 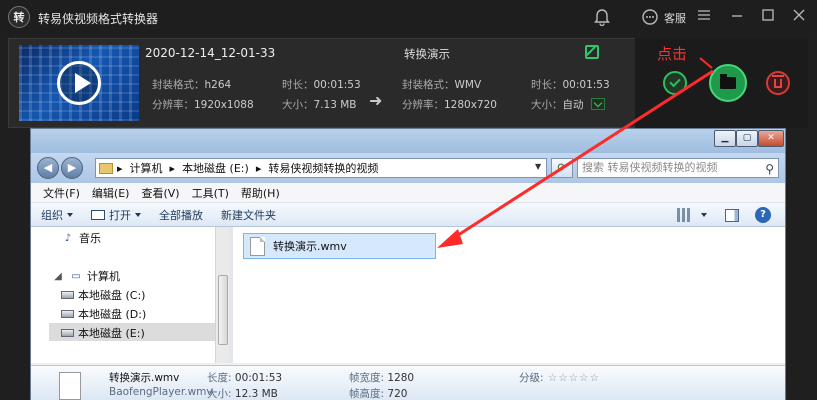 I want to click on source-resolution: 分辨率：1920x1088, so click(x=203, y=105).